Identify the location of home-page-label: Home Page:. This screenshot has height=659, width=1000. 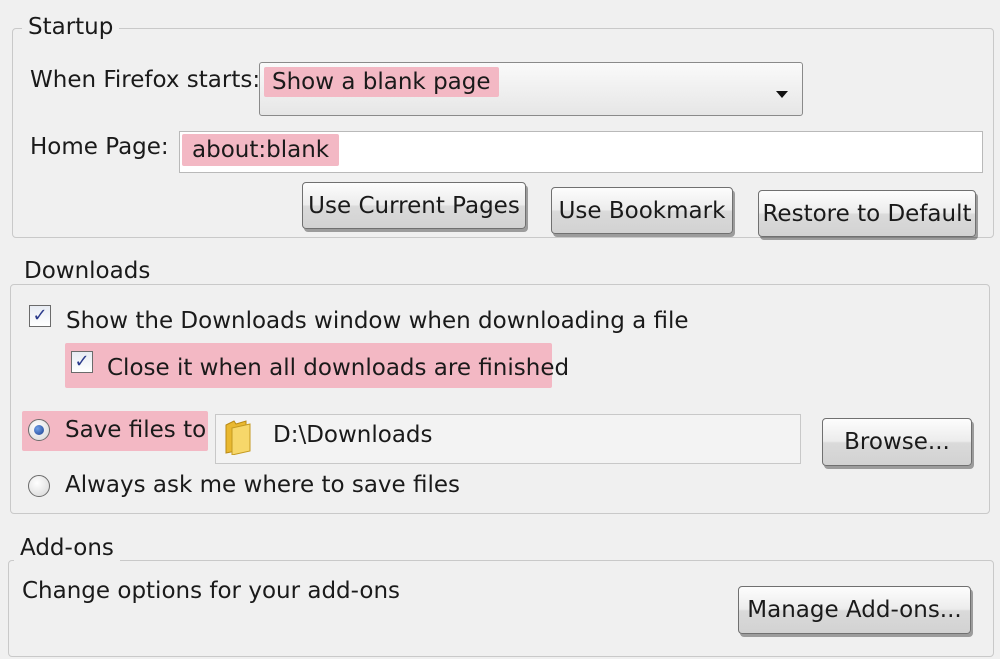
(99, 147).